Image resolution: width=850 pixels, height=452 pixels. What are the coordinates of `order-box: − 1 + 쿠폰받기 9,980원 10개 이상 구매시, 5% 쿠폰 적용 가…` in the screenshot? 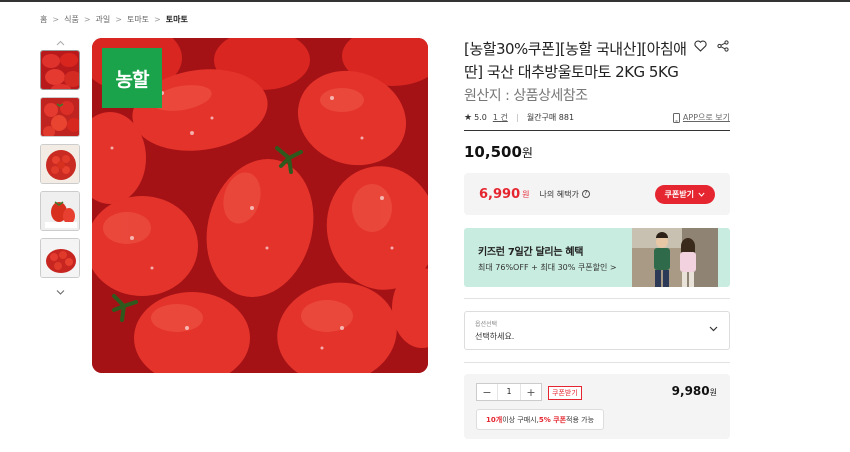 It's located at (597, 406).